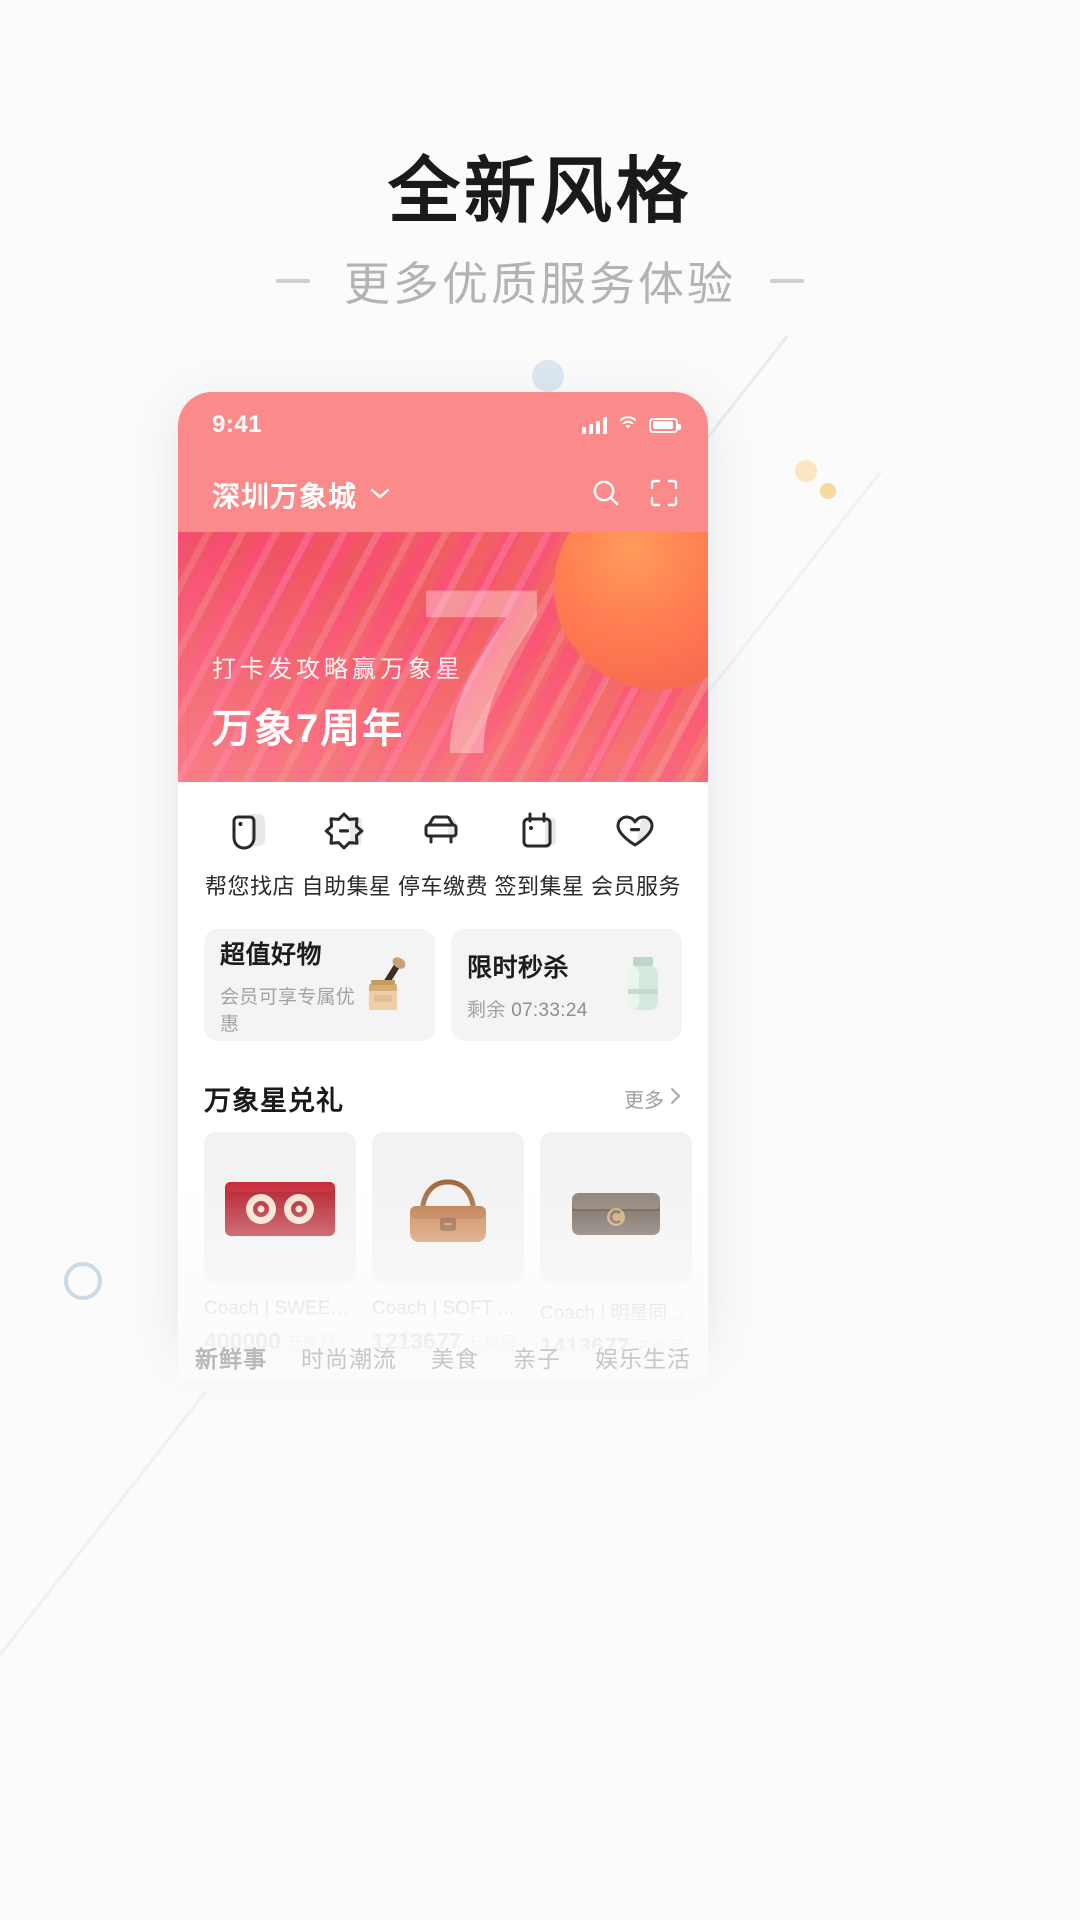 The width and height of the screenshot is (1080, 1920). Describe the element at coordinates (455, 1357) in the screenshot. I see `tab-food: 美食` at that location.